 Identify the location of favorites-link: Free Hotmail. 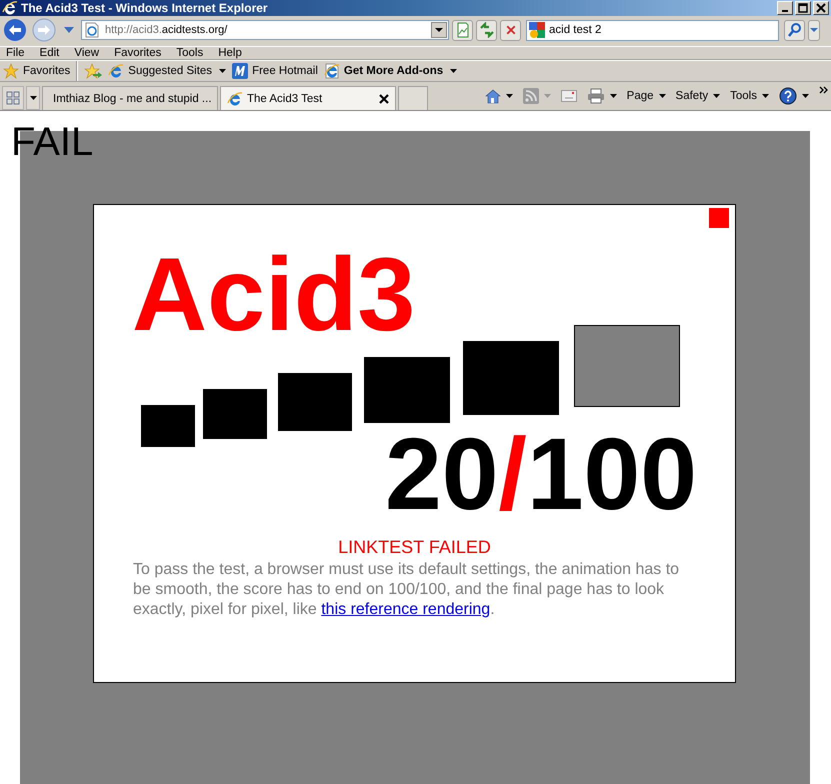
(275, 71).